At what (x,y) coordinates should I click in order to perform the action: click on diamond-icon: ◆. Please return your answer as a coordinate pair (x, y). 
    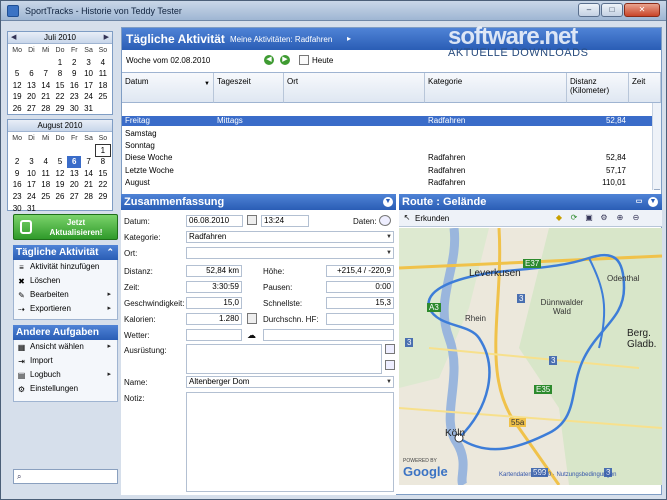
    Looking at the image, I should click on (559, 218).